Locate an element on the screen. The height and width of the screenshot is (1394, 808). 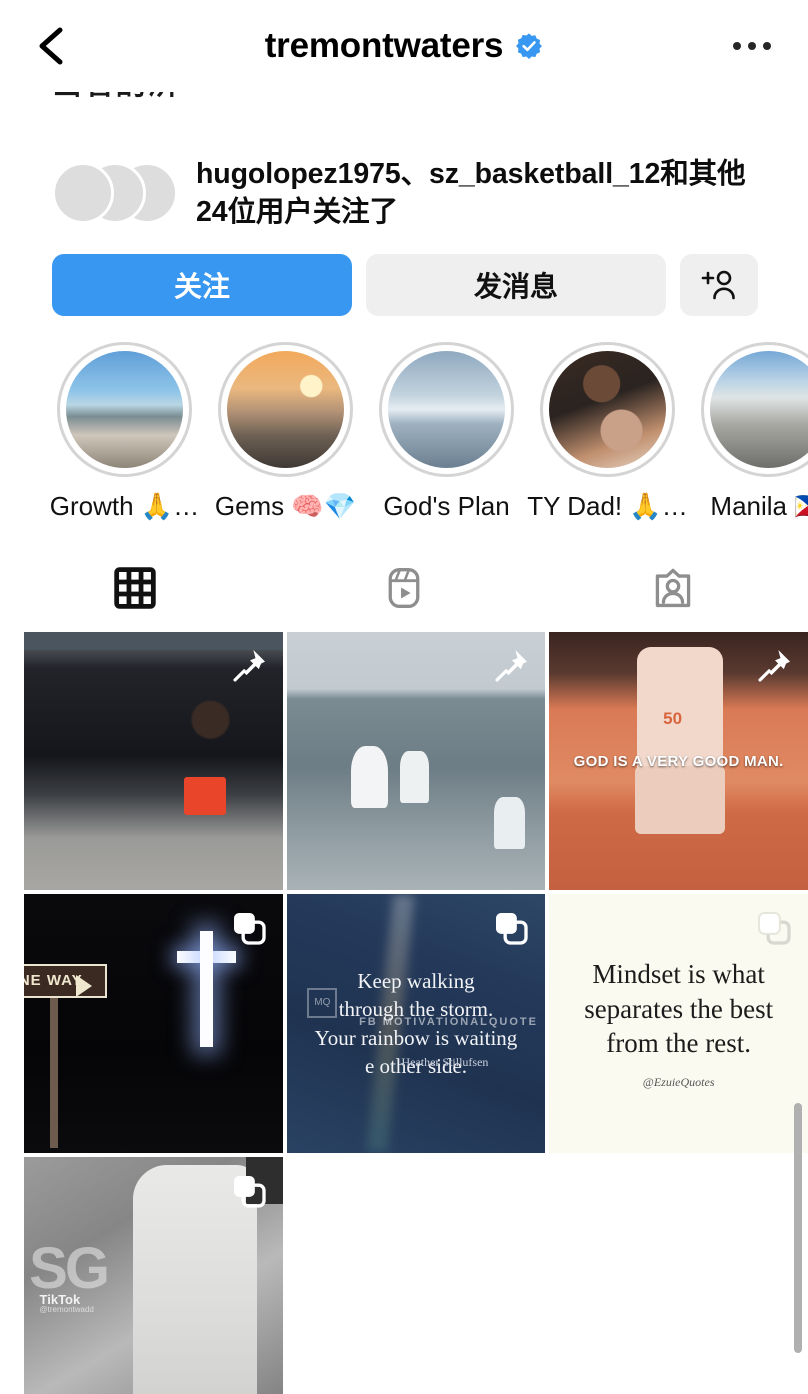
highlight-label: Manila 🇵🇭 is located at coordinates (759, 505).